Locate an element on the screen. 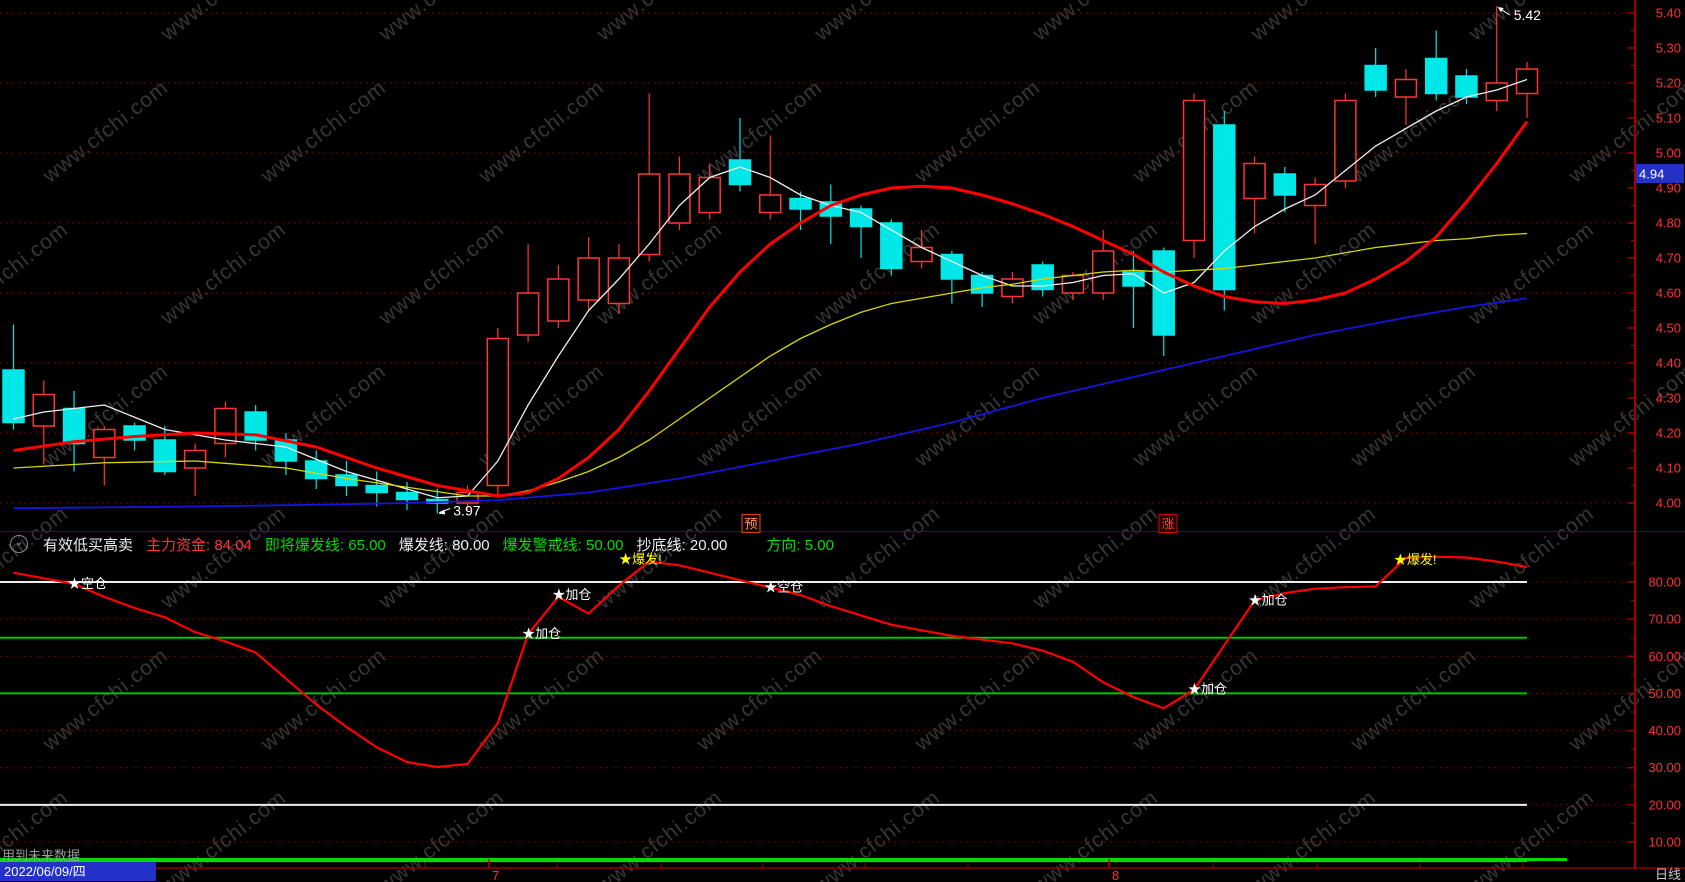 Image resolution: width=1685 pixels, height=882 pixels. period-label: 日线 is located at coordinates (1668, 873).